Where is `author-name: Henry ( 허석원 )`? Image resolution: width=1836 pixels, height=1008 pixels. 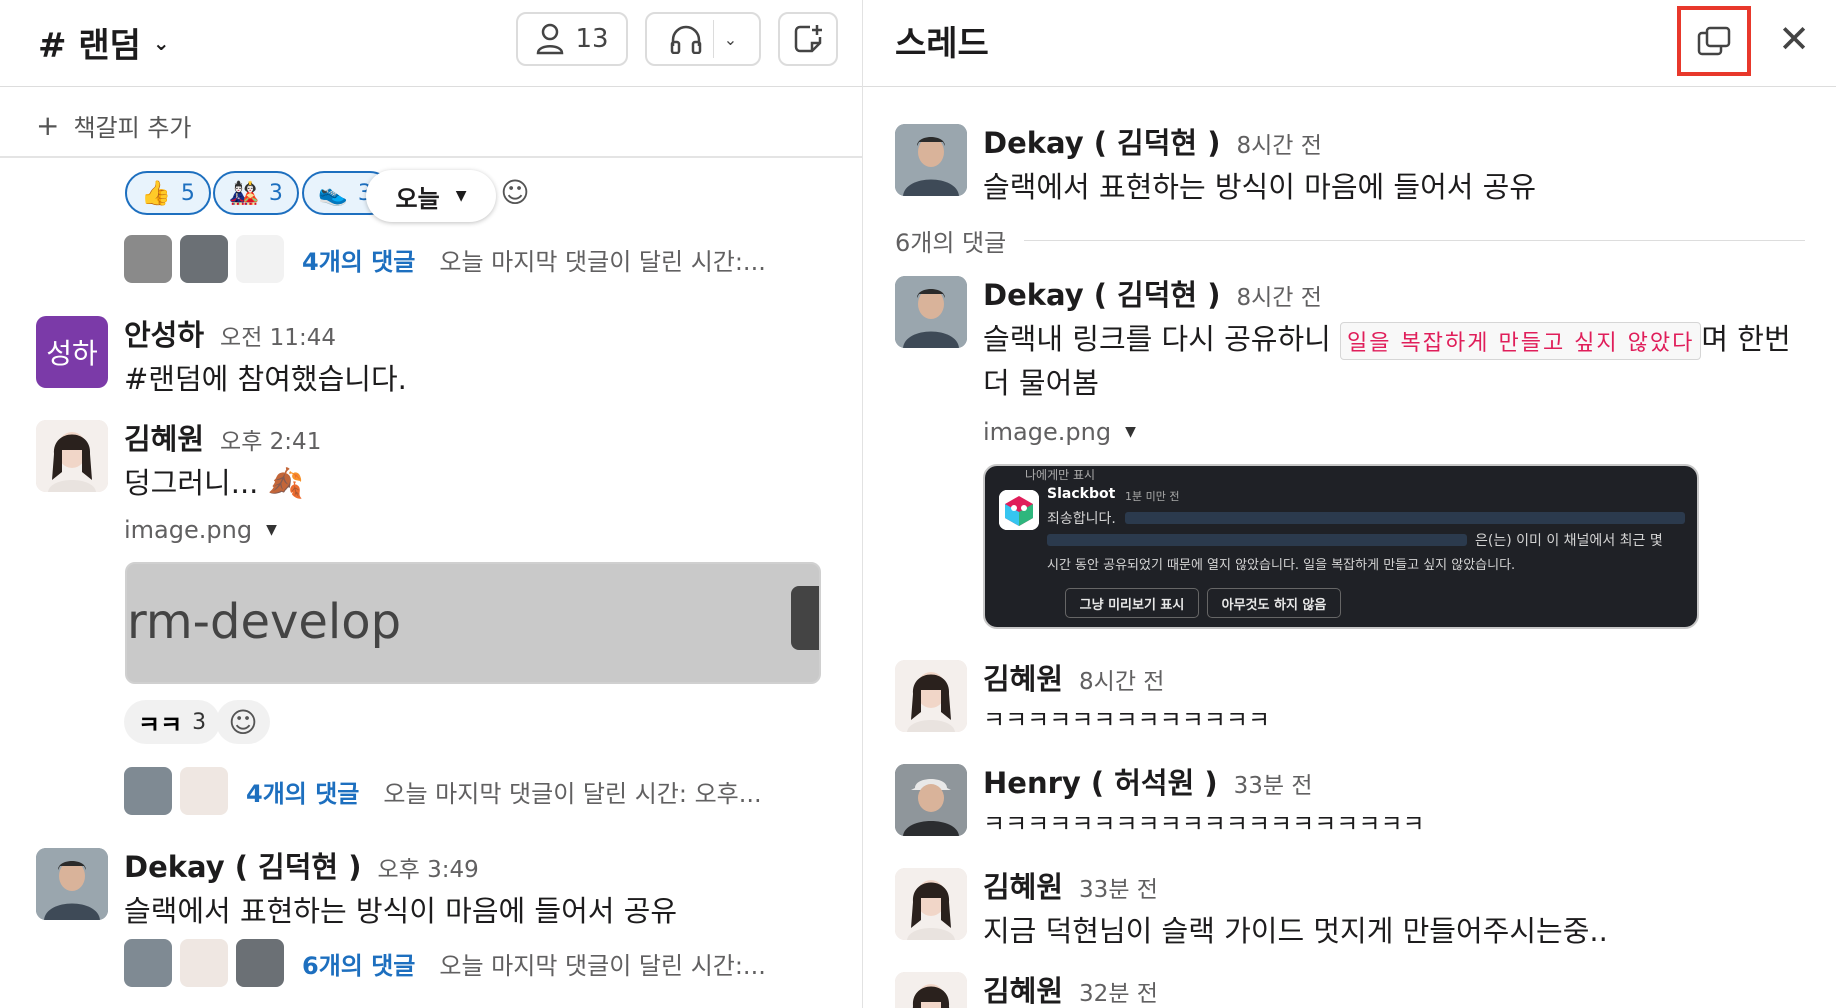 author-name: Henry ( 허석원 ) is located at coordinates (1100, 781).